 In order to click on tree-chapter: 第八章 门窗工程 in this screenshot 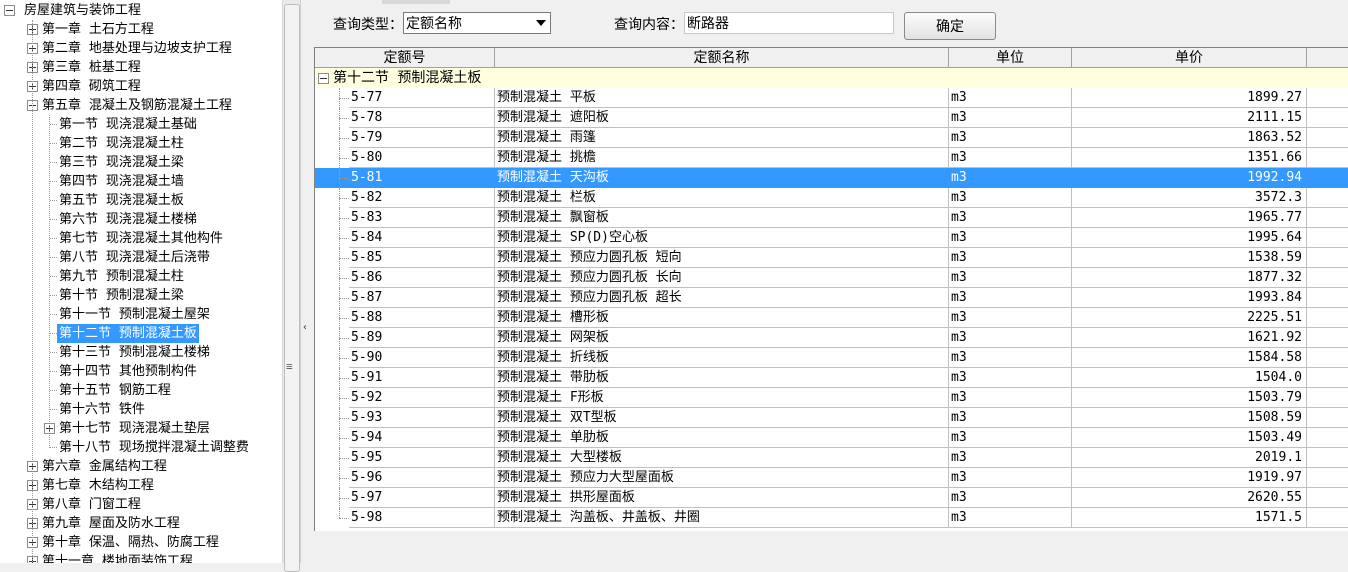, I will do `click(141, 504)`.